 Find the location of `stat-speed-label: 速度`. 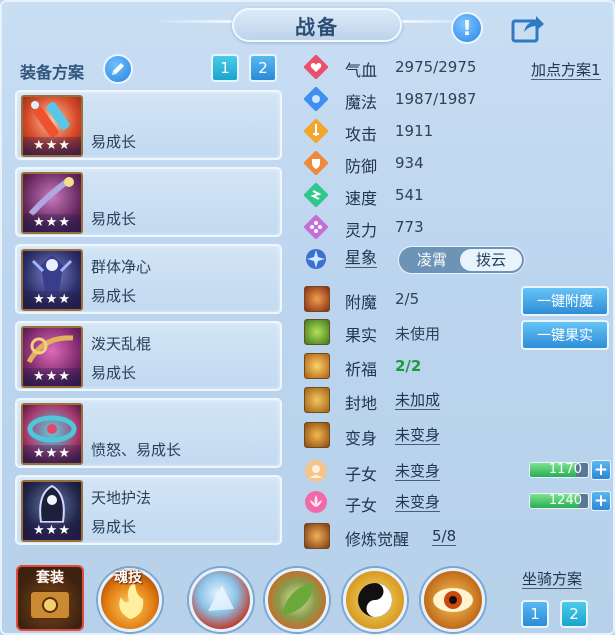

stat-speed-label: 速度 is located at coordinates (361, 198).